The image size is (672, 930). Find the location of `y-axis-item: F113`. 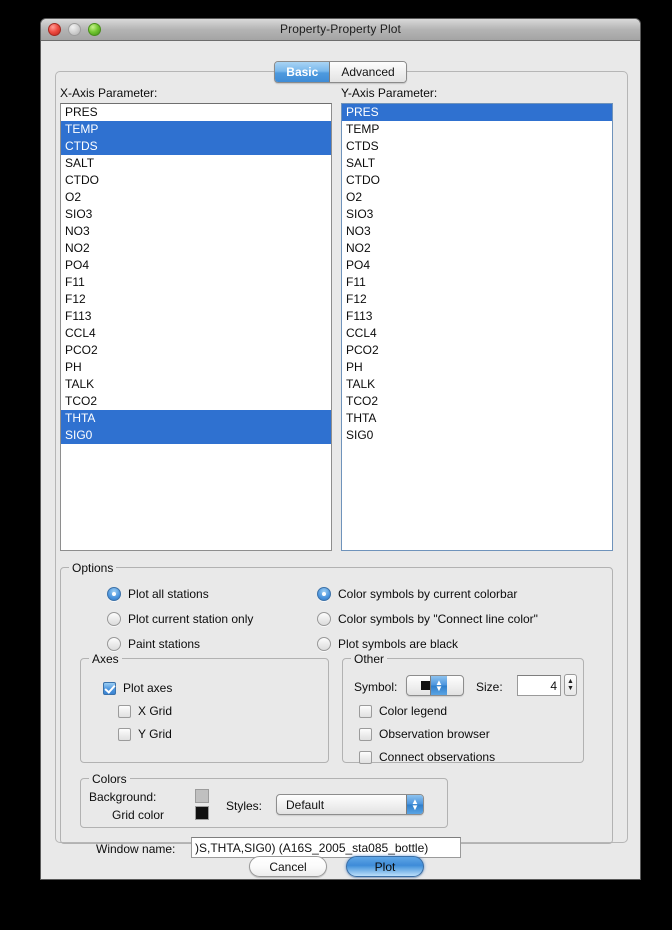

y-axis-item: F113 is located at coordinates (477, 316).